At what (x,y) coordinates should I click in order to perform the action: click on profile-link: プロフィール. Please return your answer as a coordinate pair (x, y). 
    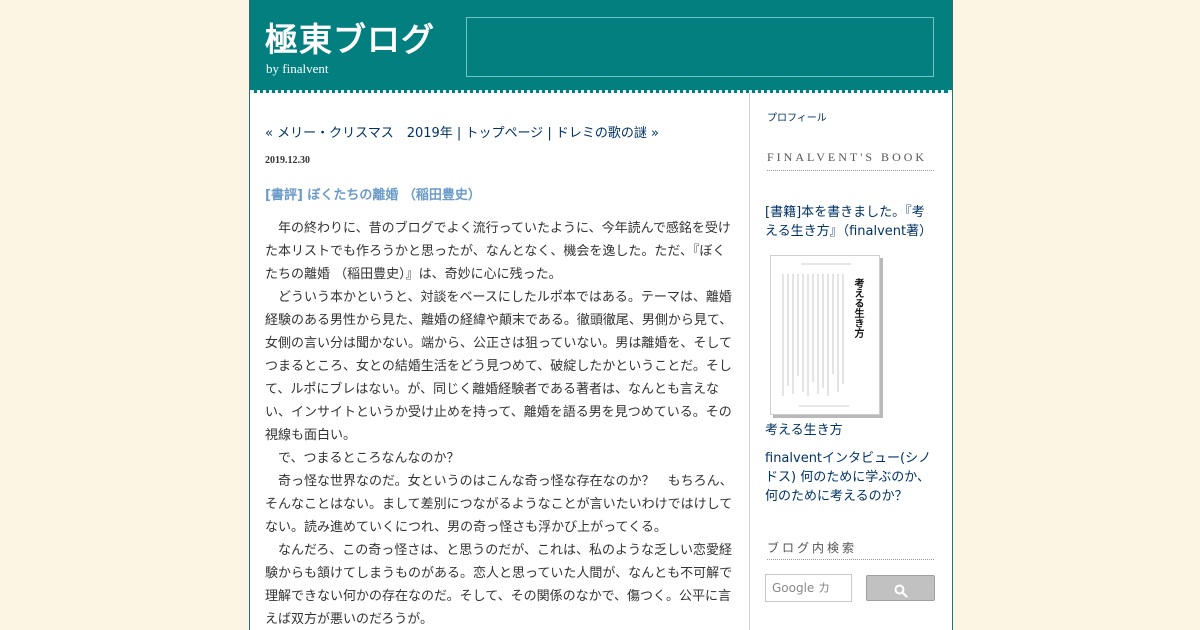
    Looking at the image, I should click on (797, 116).